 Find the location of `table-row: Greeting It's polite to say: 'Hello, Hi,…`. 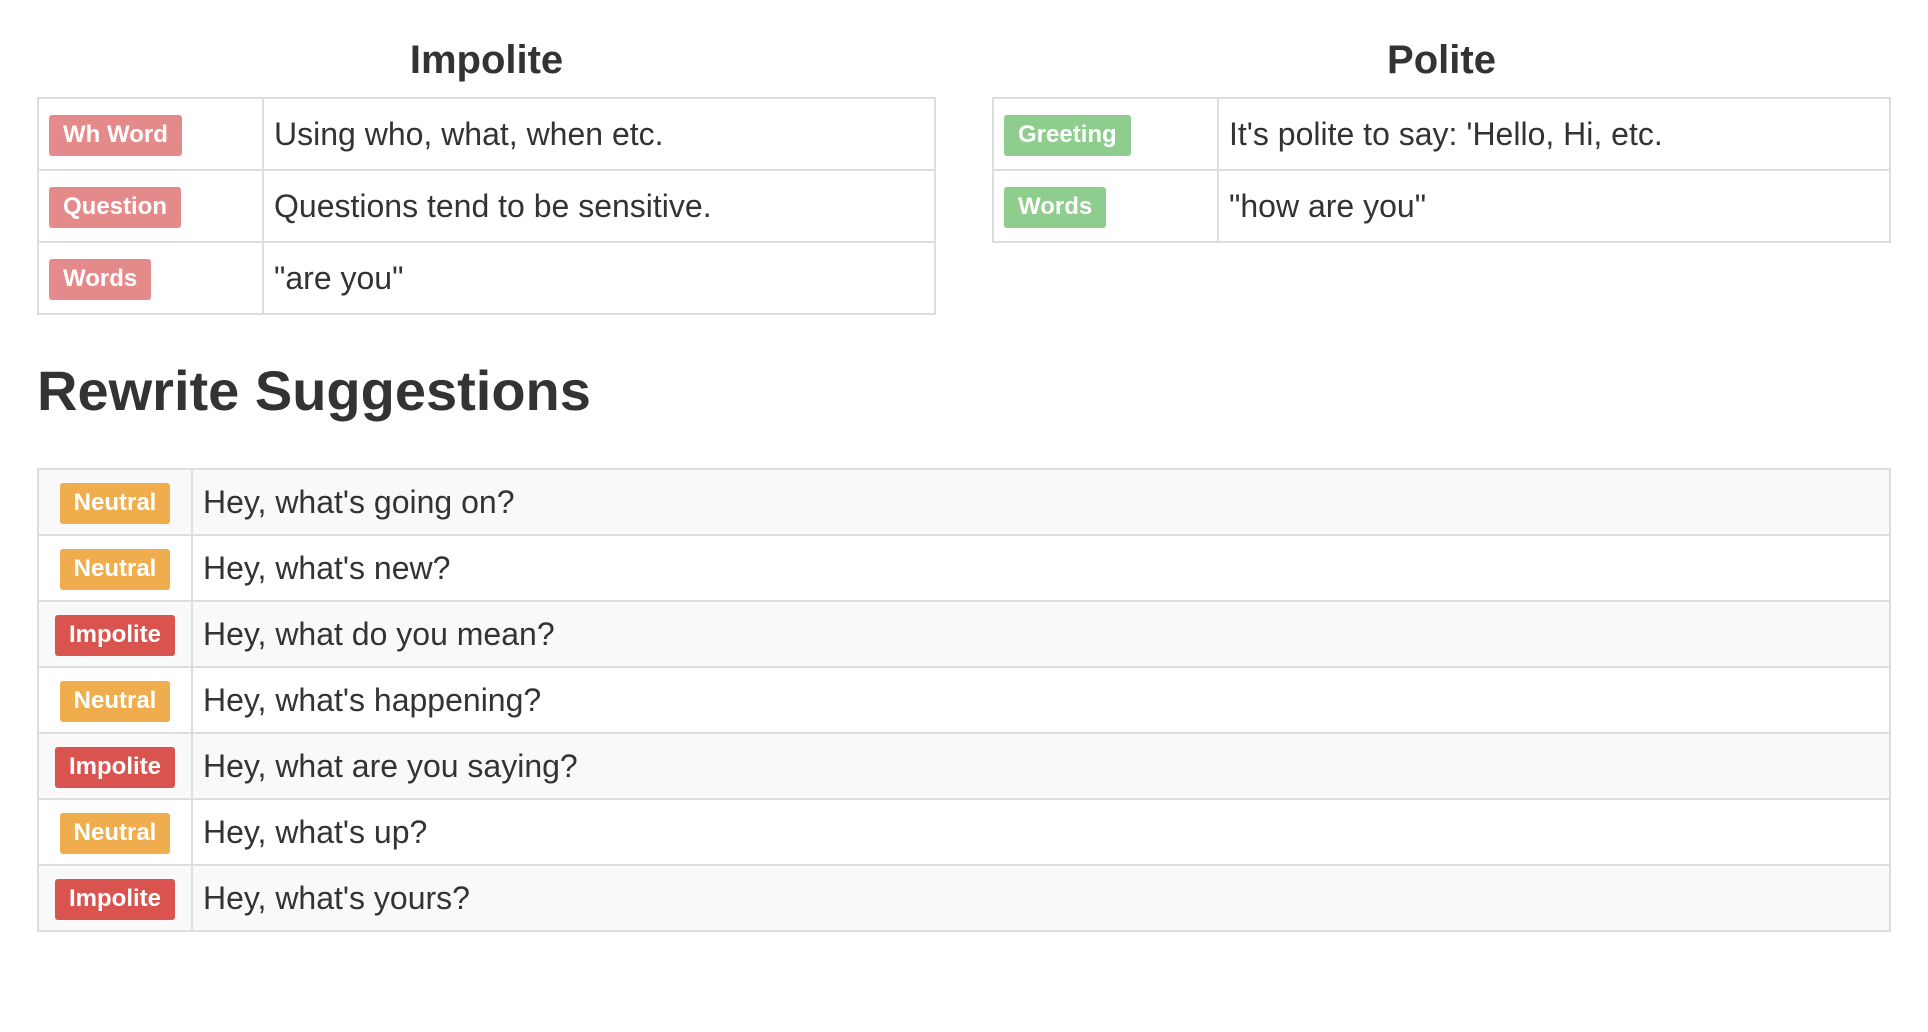

table-row: Greeting It's polite to say: 'Hello, Hi,… is located at coordinates (1441, 134).